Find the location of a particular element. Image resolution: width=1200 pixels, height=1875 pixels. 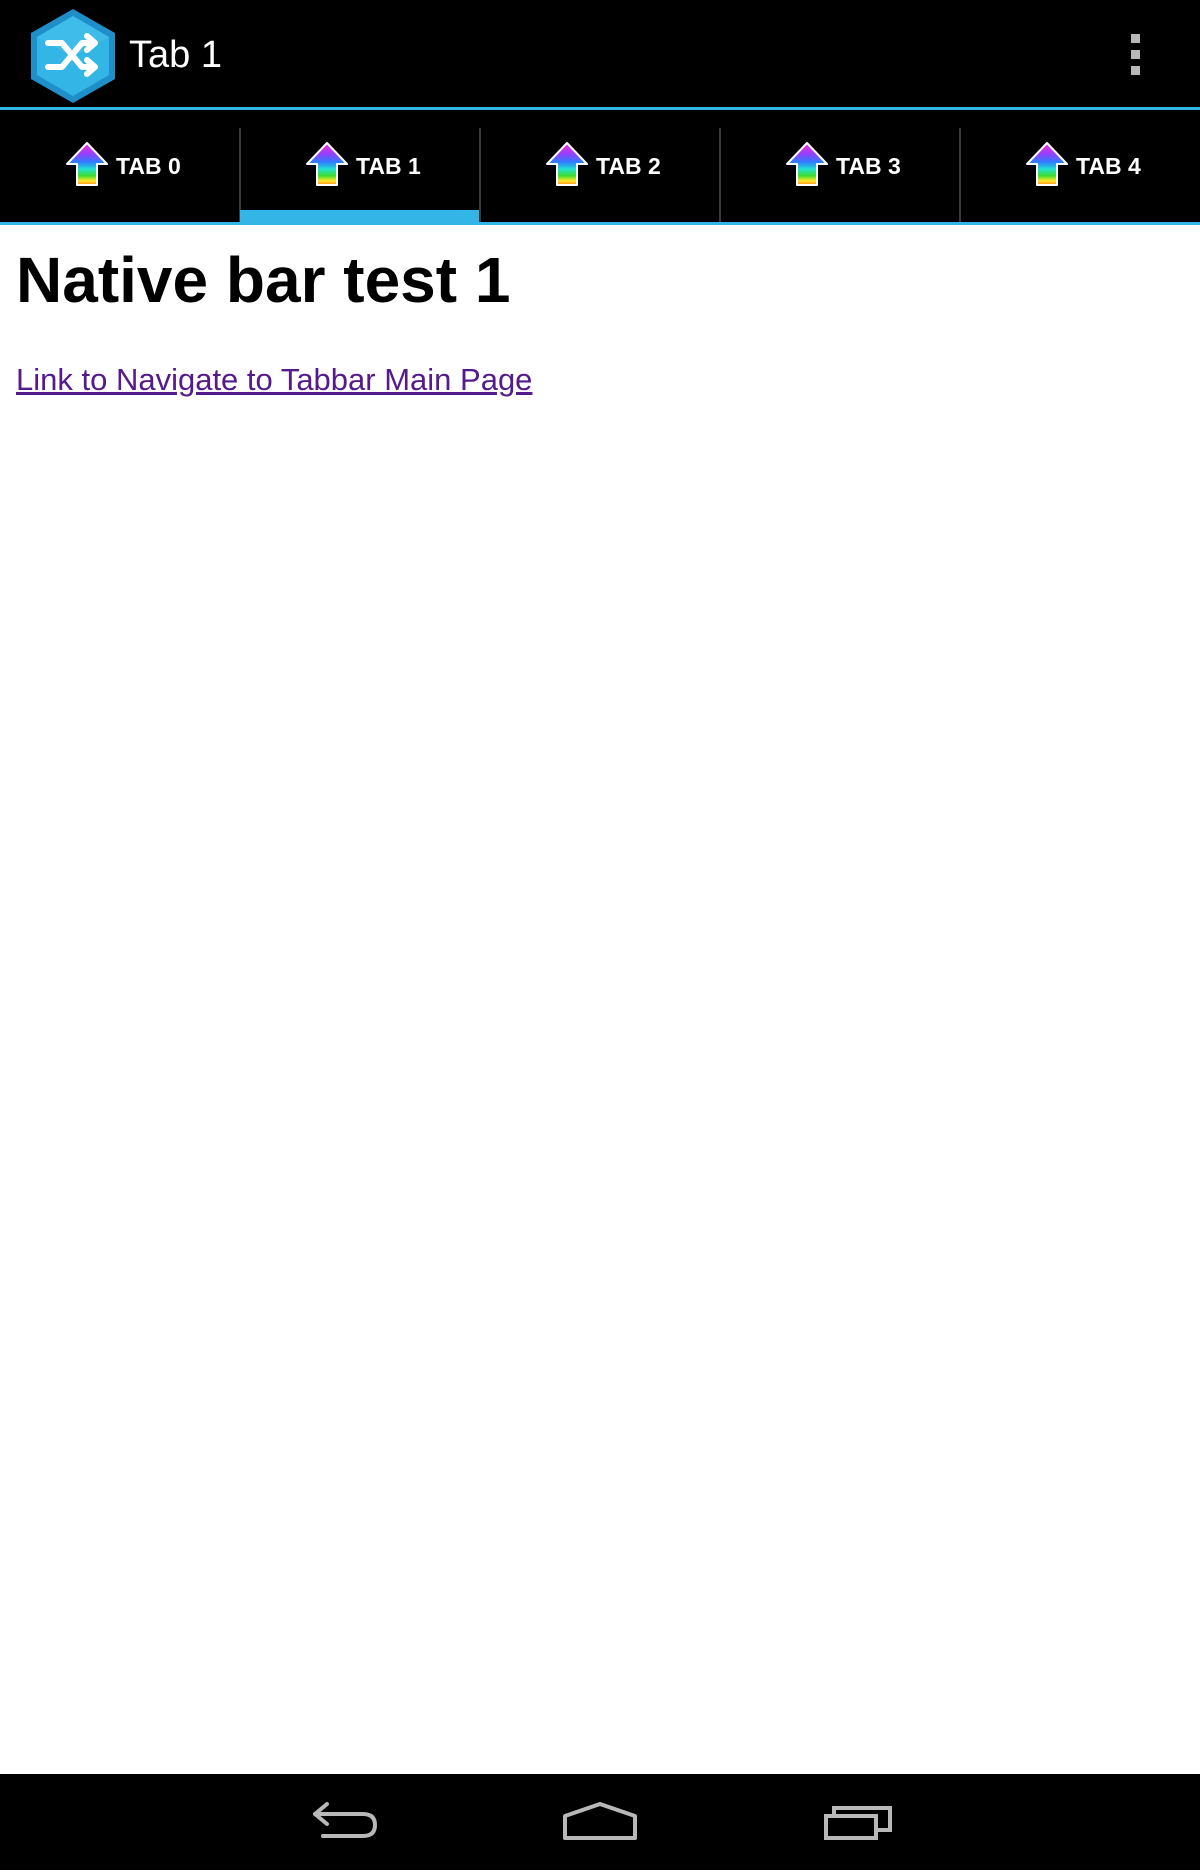

back-icon is located at coordinates (345, 1820).